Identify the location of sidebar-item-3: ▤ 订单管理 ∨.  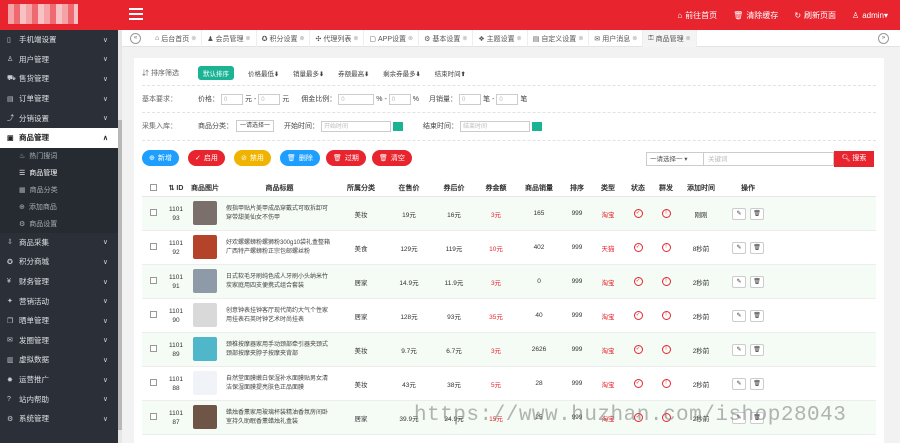
(59, 99).